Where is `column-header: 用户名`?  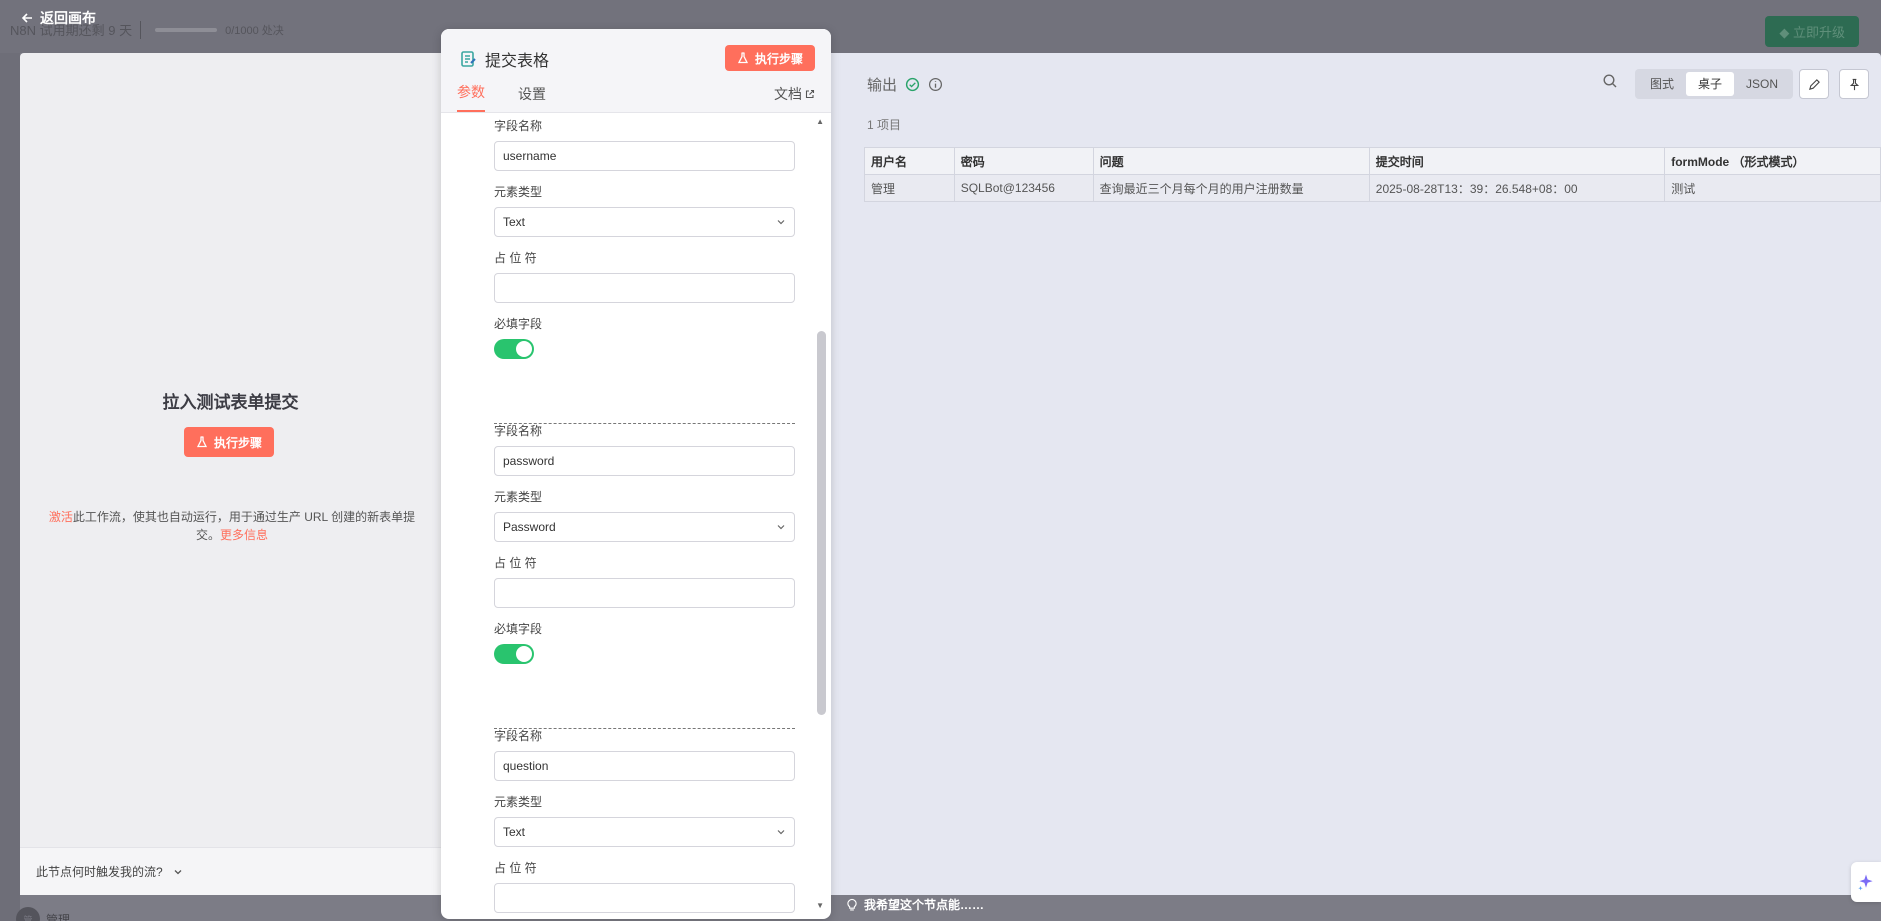 column-header: 用户名 is located at coordinates (909, 161).